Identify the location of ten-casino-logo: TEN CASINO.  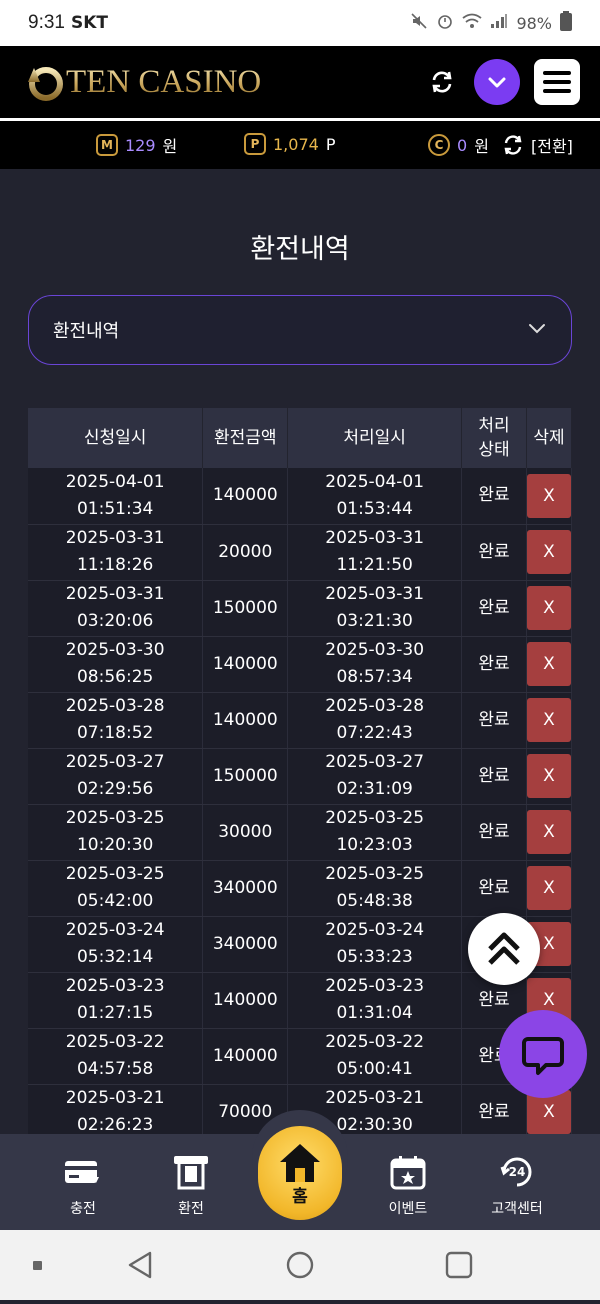
(142, 82).